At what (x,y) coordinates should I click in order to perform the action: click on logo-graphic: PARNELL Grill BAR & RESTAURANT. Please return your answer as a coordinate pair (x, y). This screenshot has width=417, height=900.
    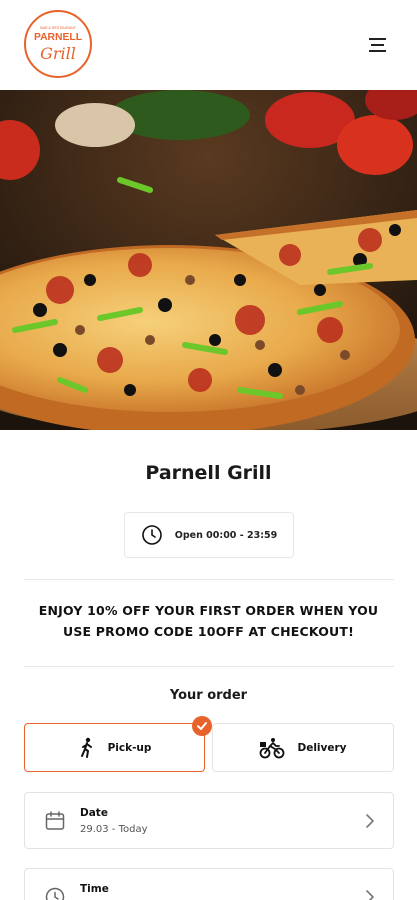
    Looking at the image, I should click on (58, 44).